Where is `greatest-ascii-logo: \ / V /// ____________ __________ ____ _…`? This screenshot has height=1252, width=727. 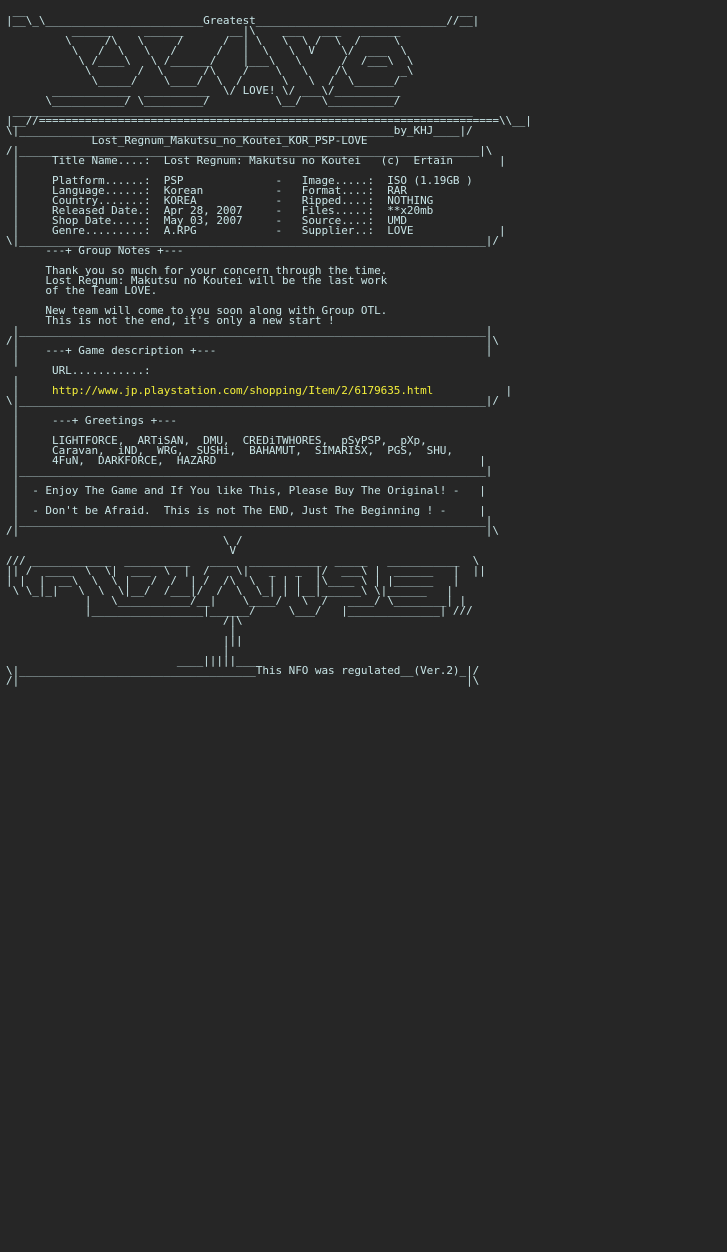
greatest-ascii-logo: \ / V /// ____________ __________ ____ _… is located at coordinates (246, 600).